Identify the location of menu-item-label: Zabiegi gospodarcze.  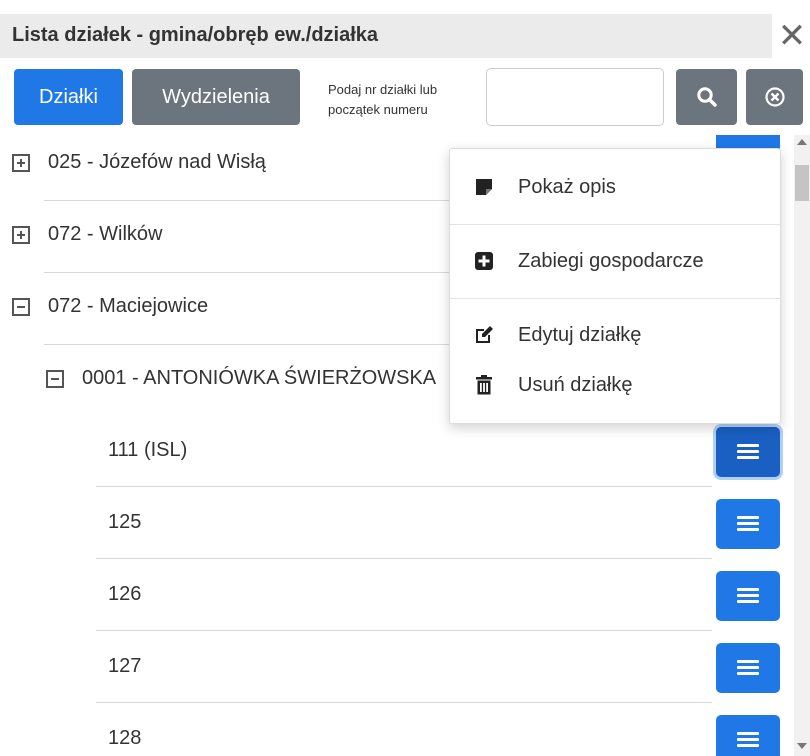
(611, 261).